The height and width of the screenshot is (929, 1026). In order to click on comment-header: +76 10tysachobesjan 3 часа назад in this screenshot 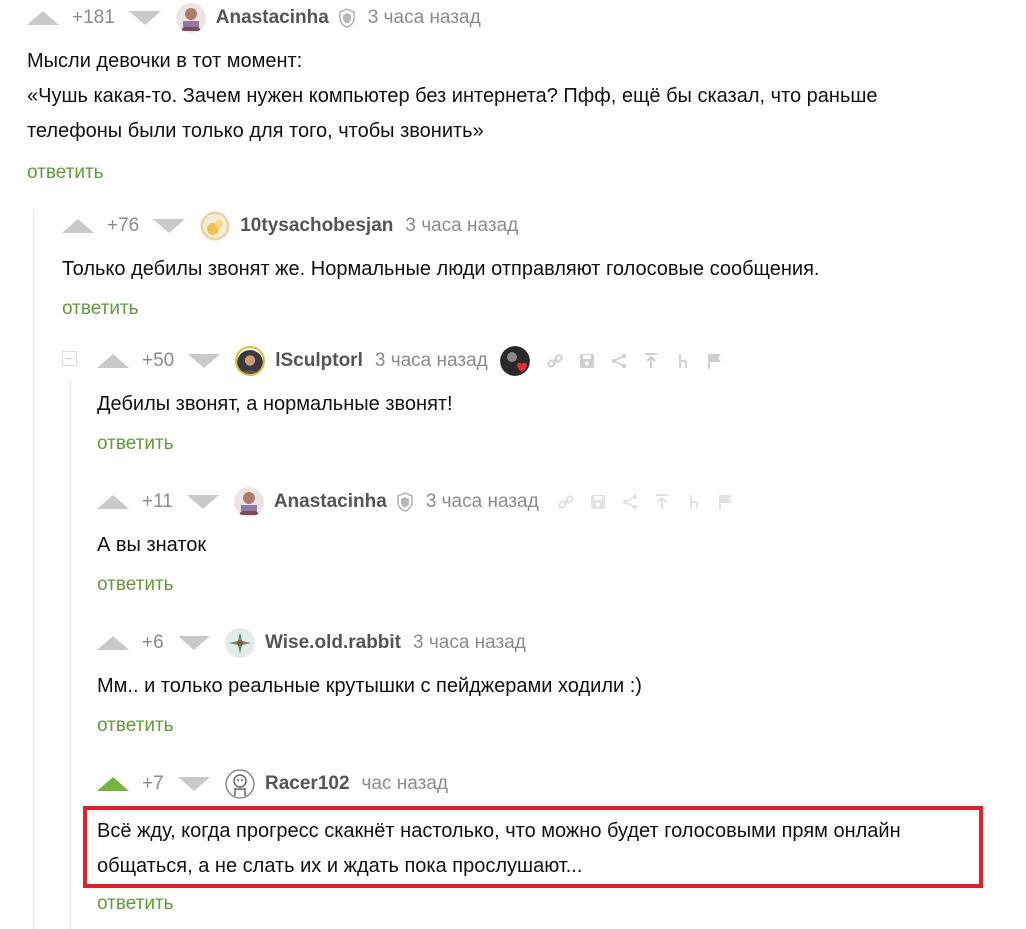, I will do `click(290, 226)`.